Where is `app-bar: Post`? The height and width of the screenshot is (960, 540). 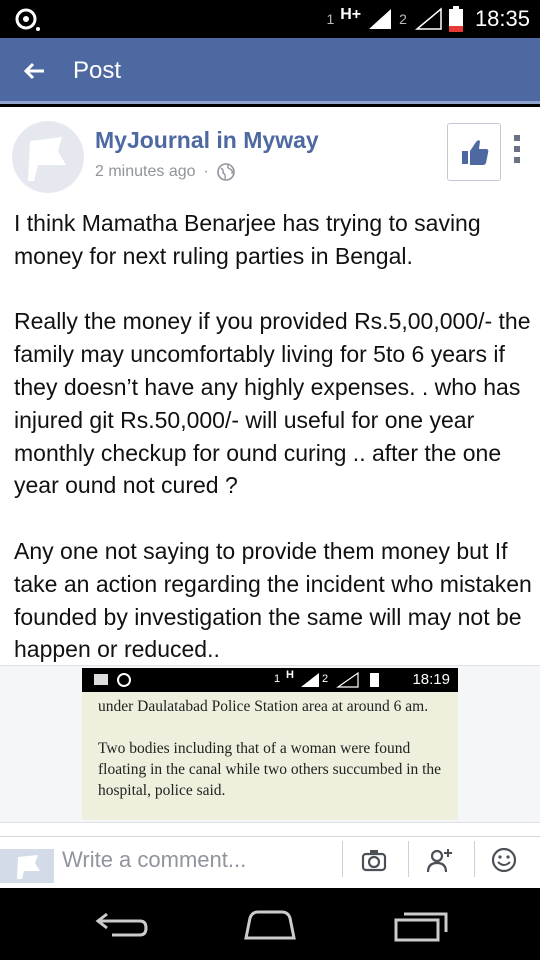 app-bar: Post is located at coordinates (270, 71).